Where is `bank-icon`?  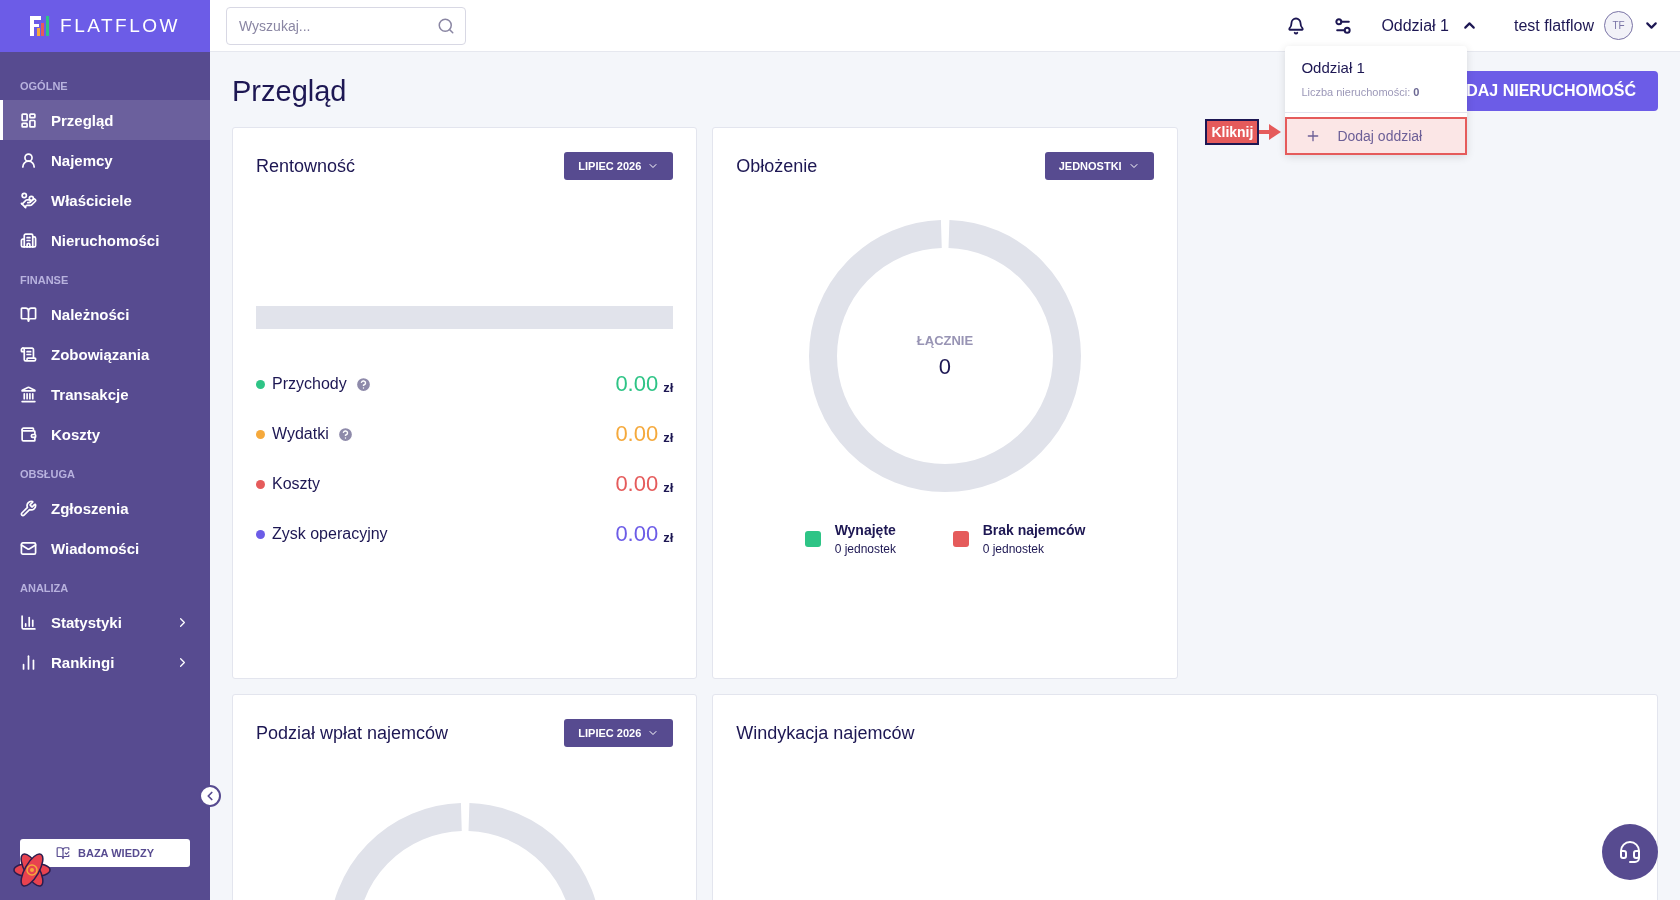 bank-icon is located at coordinates (28, 394).